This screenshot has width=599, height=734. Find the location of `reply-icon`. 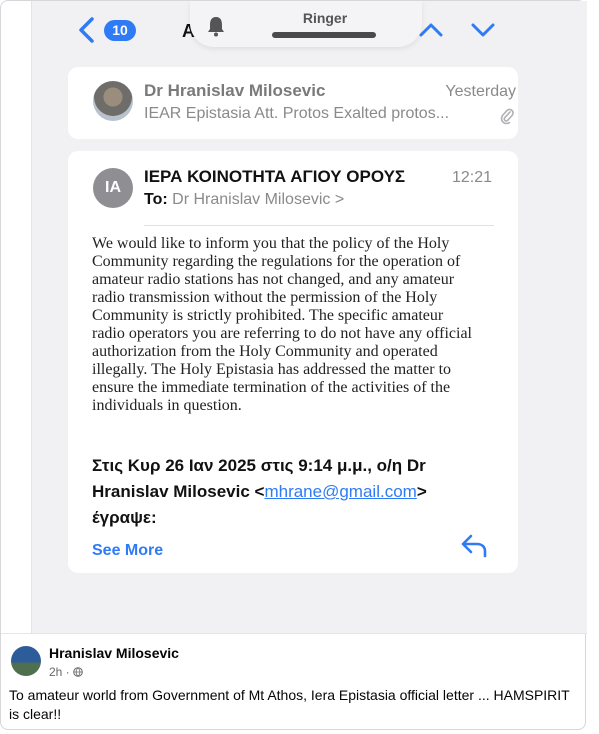

reply-icon is located at coordinates (474, 546).